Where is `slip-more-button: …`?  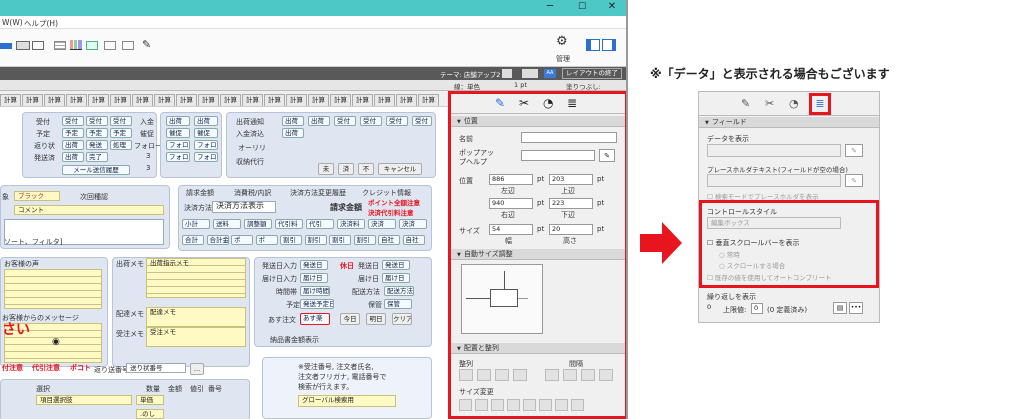
slip-more-button: … is located at coordinates (197, 369).